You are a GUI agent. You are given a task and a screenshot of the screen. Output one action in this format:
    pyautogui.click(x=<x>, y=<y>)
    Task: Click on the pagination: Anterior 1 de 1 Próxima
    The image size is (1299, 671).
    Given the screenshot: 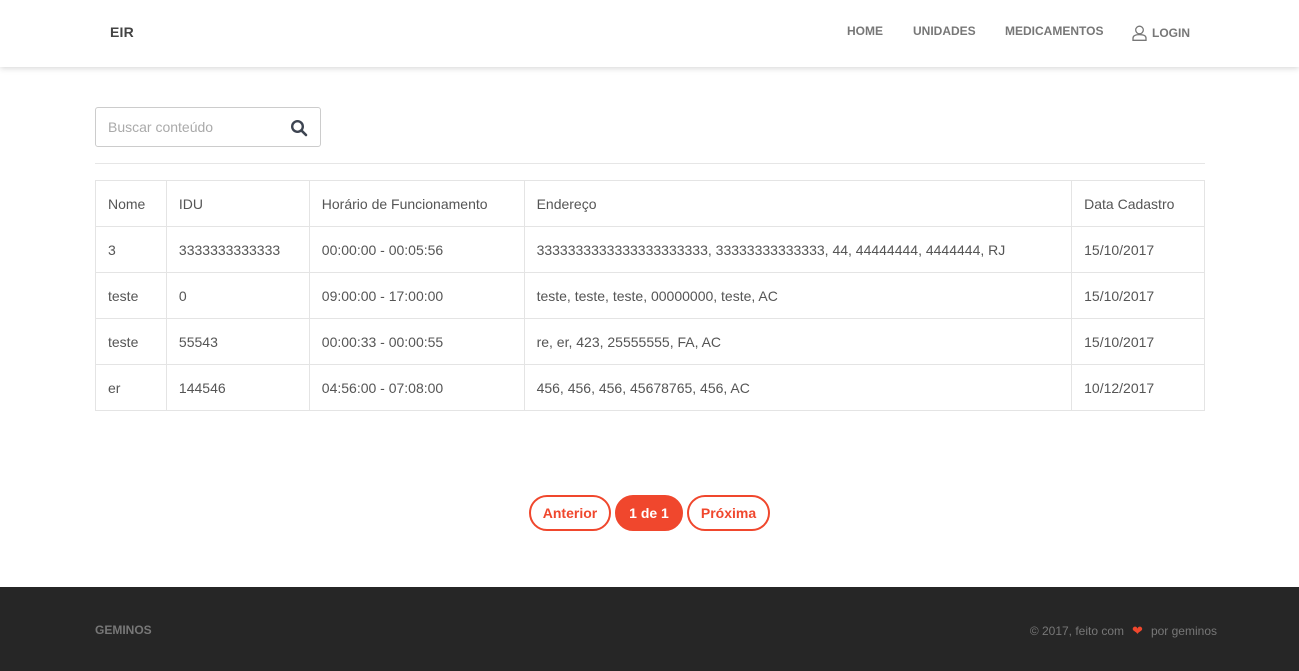 What is the action you would take?
    pyautogui.click(x=649, y=513)
    